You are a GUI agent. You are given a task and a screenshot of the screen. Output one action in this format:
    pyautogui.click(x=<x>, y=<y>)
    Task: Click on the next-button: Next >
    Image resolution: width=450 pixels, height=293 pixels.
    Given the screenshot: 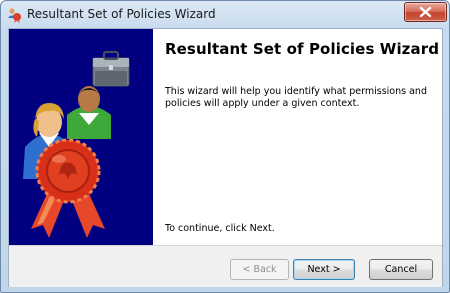 What is the action you would take?
    pyautogui.click(x=324, y=269)
    